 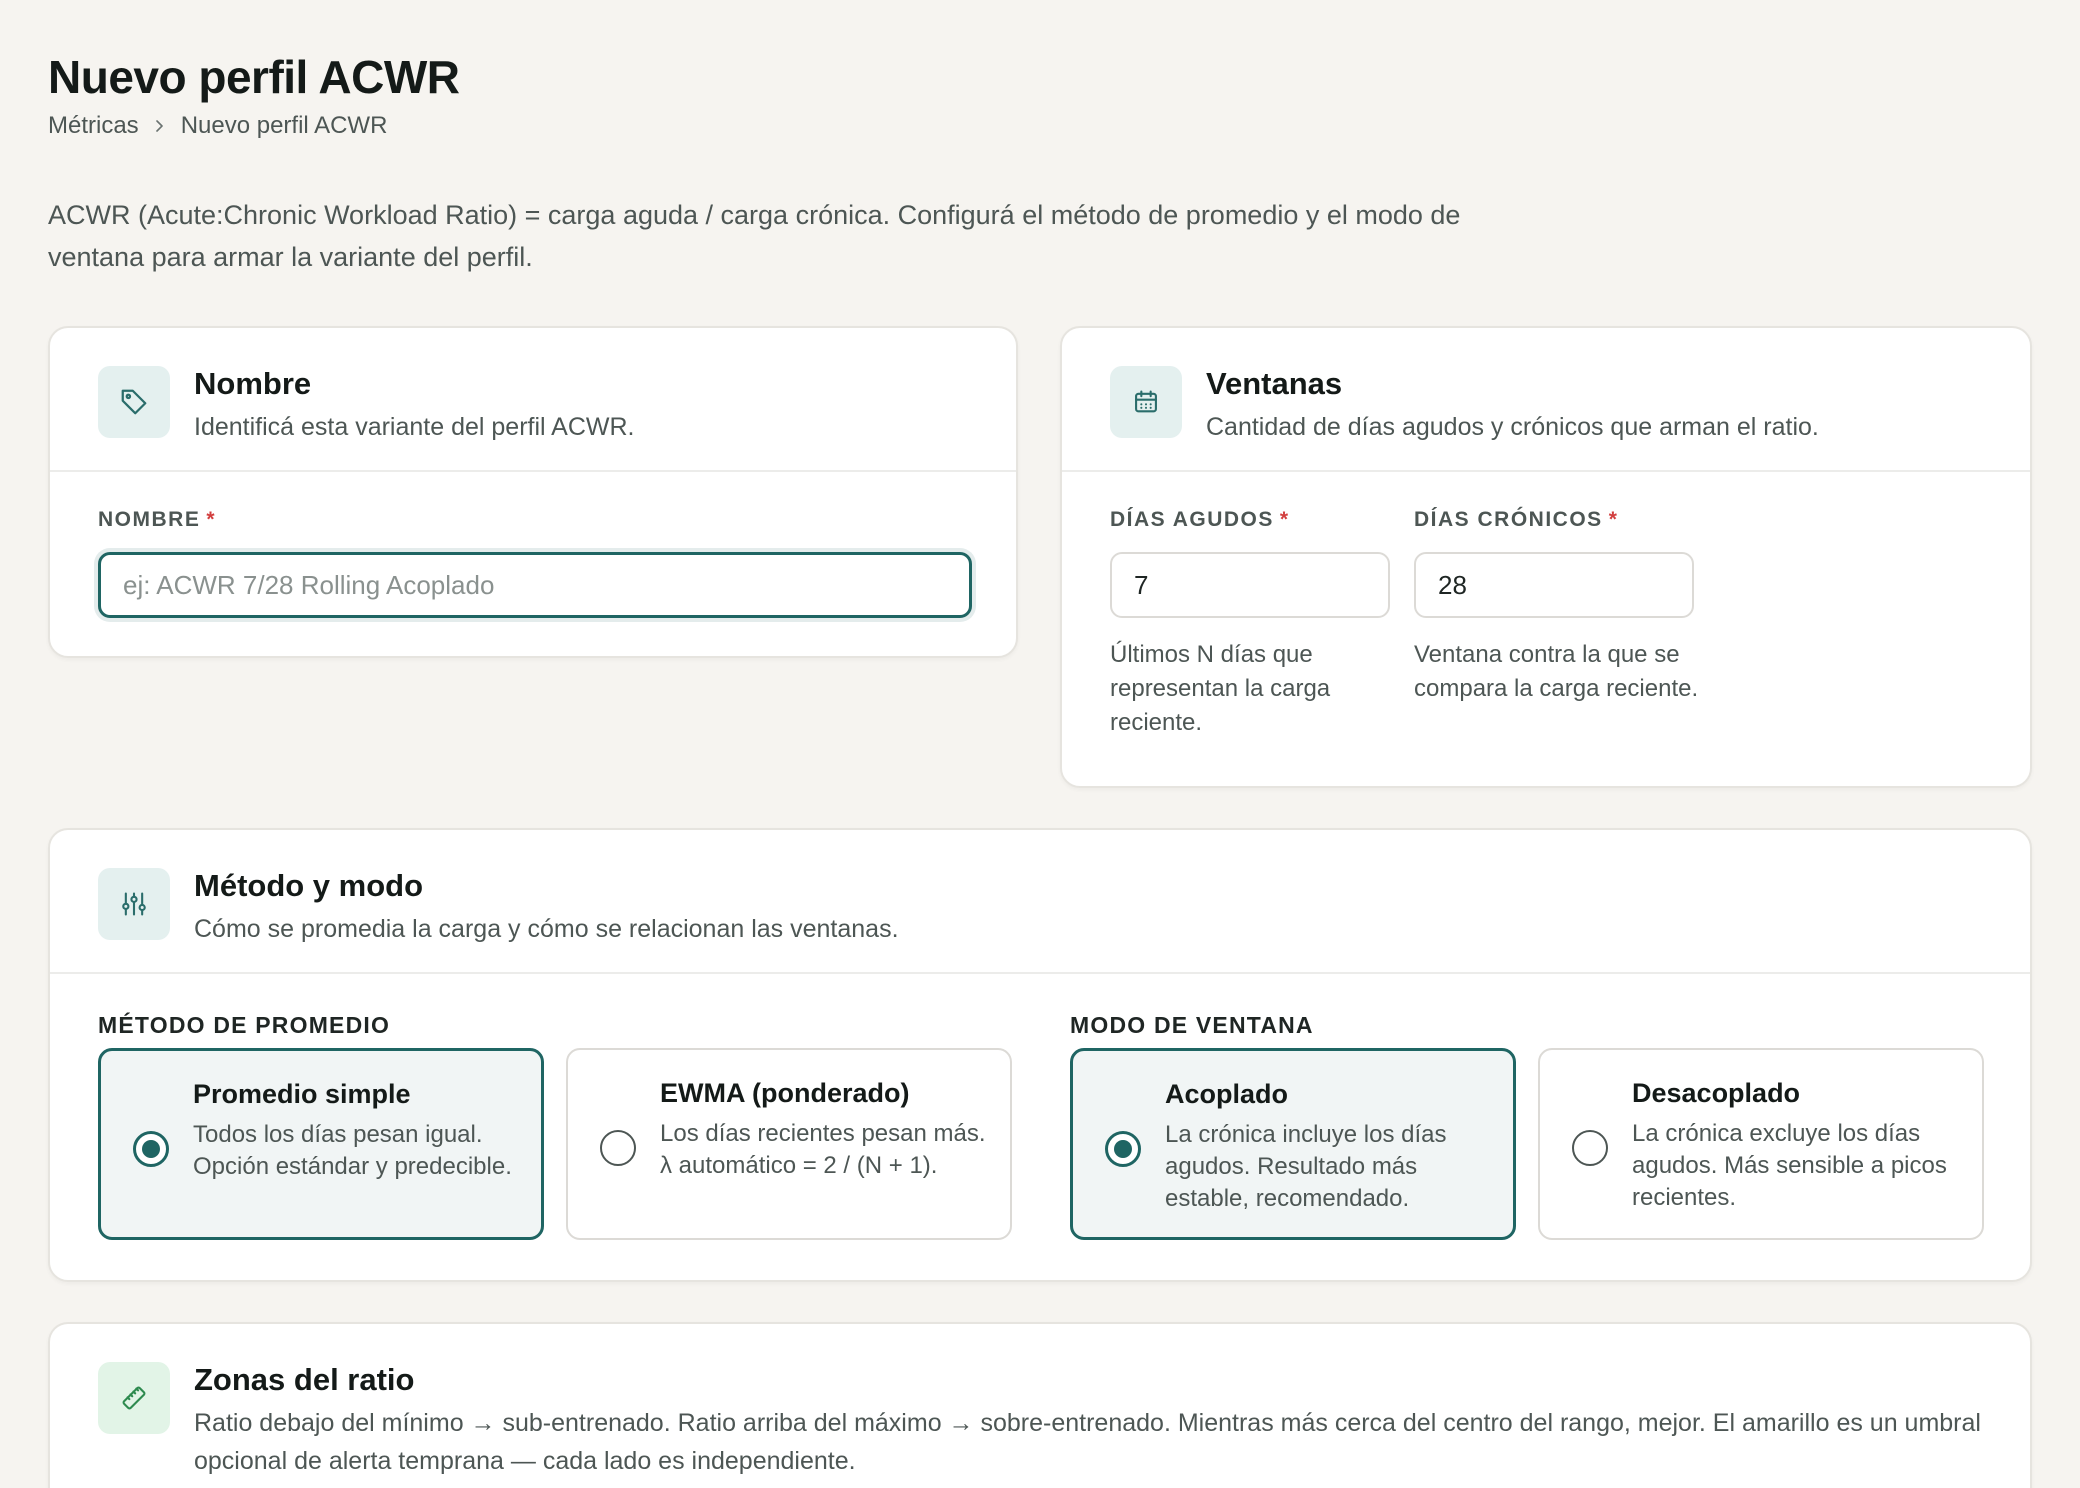 What do you see at coordinates (1227, 1094) in the screenshot?
I see `option-title: Acoplado` at bounding box center [1227, 1094].